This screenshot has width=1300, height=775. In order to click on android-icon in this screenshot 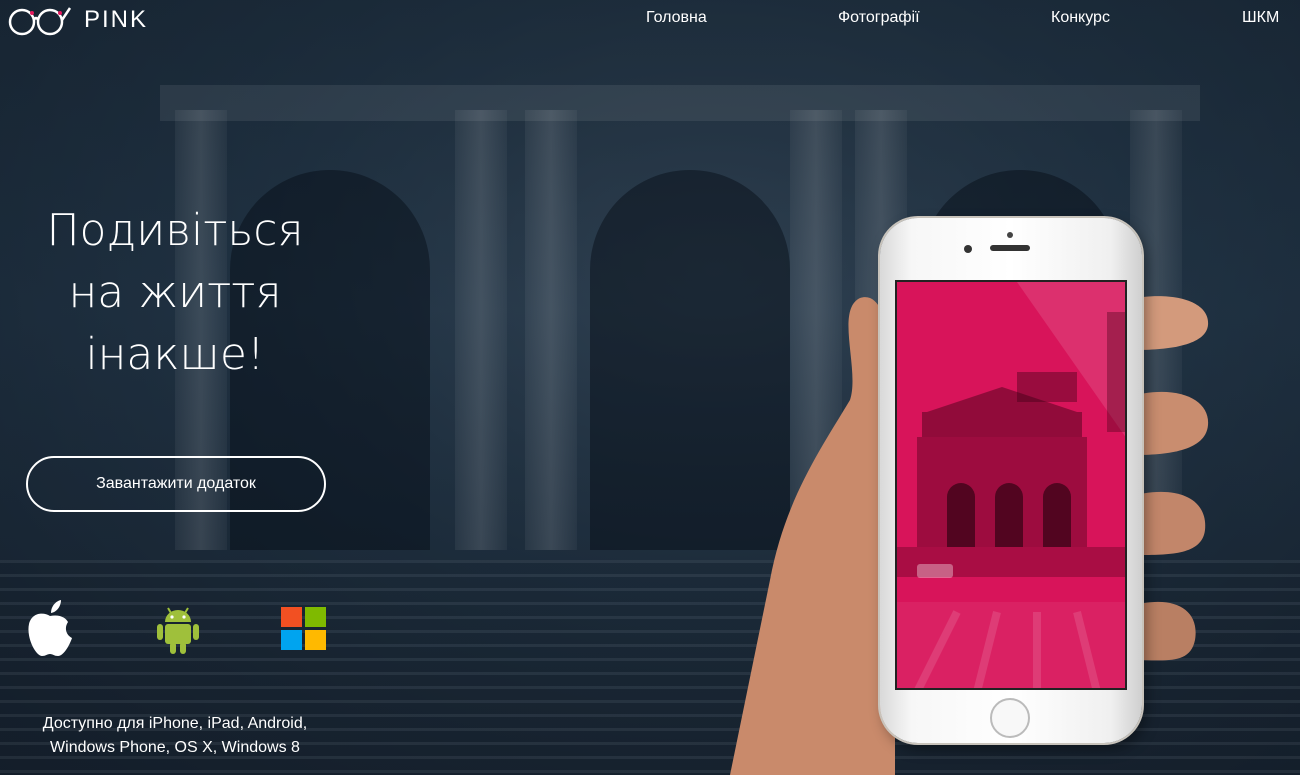, I will do `click(178, 630)`.